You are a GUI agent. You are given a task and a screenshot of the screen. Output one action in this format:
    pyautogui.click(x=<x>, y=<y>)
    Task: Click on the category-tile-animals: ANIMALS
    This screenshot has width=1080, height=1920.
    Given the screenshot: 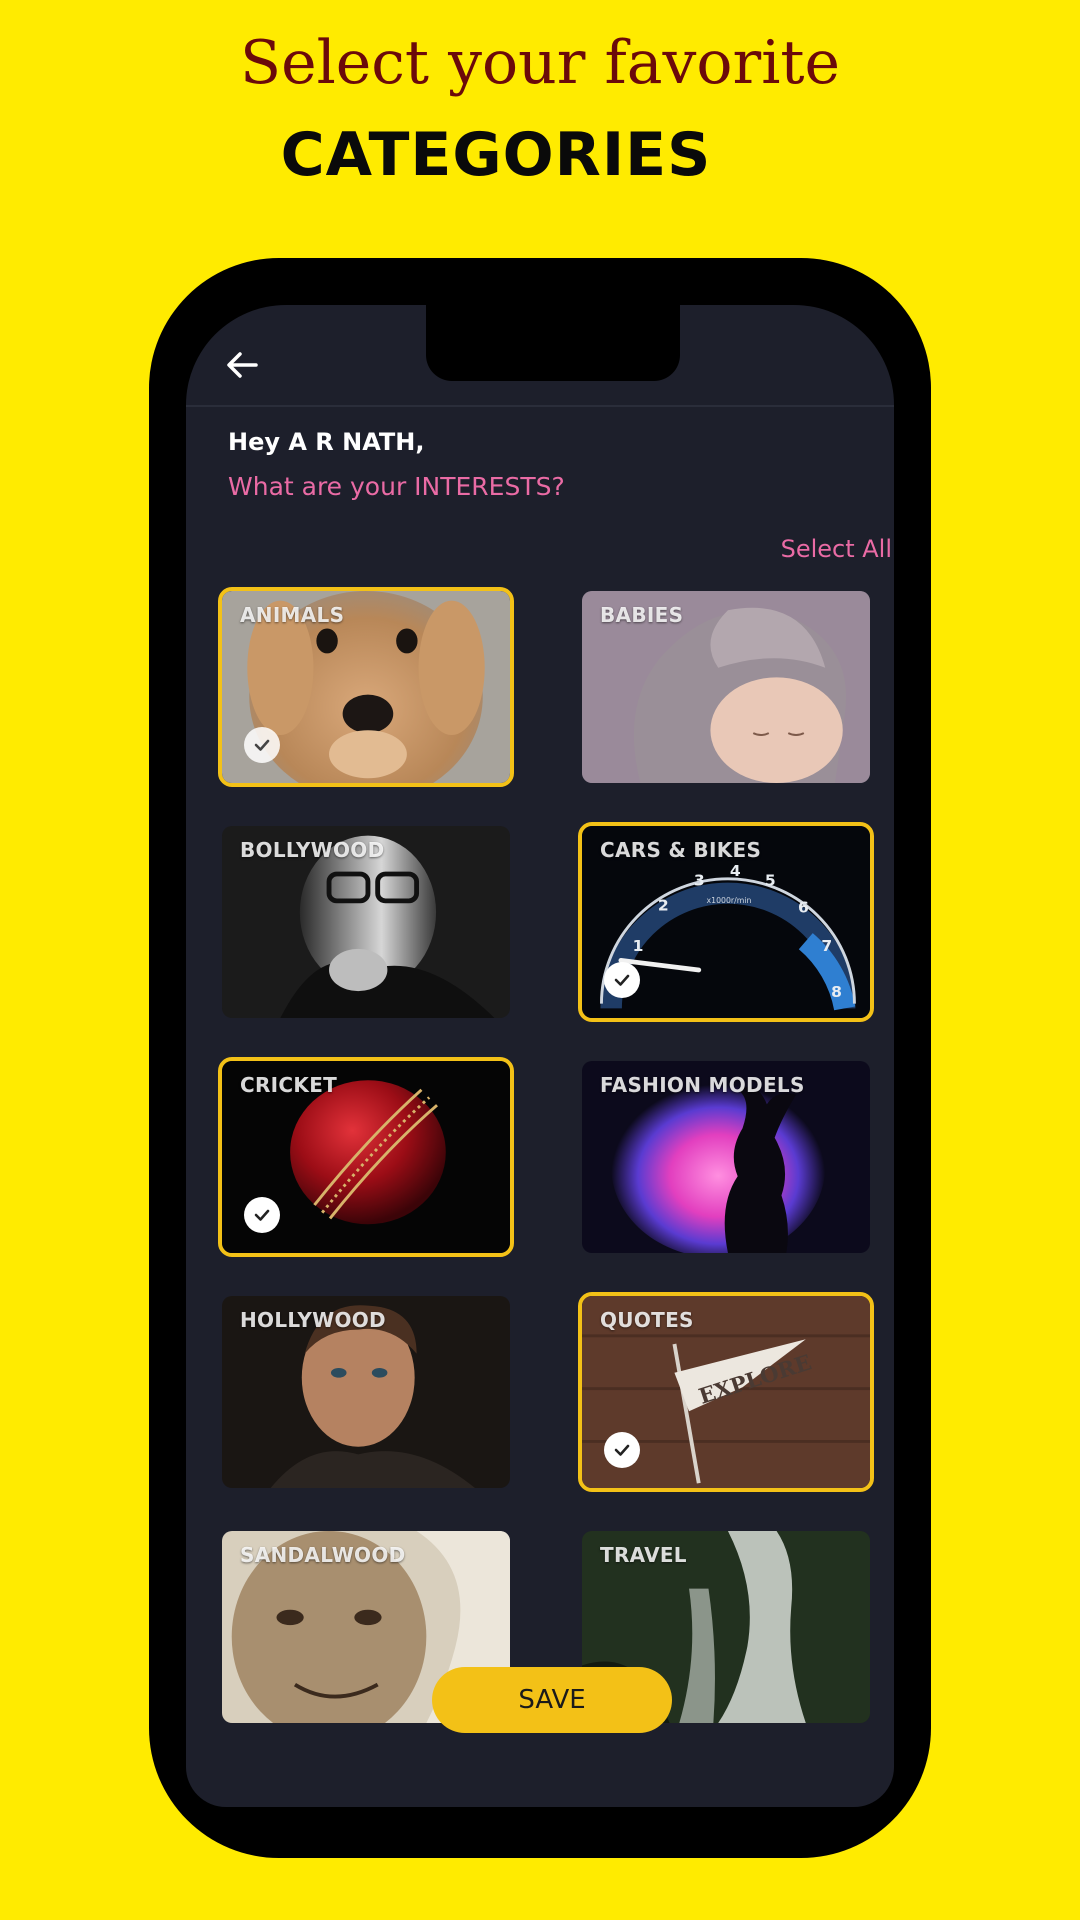 What is the action you would take?
    pyautogui.click(x=366, y=687)
    